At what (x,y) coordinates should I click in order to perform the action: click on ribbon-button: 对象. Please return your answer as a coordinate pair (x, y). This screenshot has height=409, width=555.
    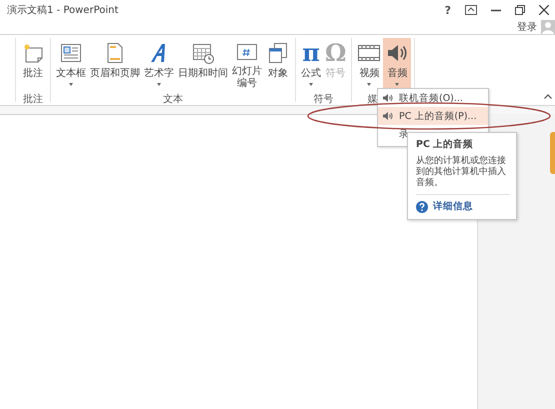
    Looking at the image, I should click on (278, 65).